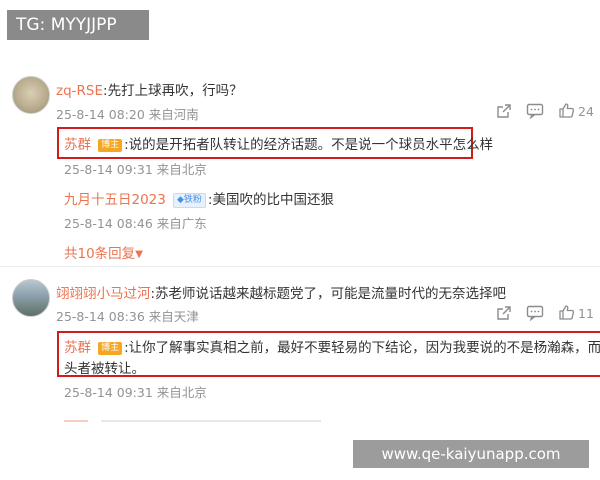 The width and height of the screenshot is (600, 480). I want to click on comment-username: 翊翊翊小马过河, so click(103, 294).